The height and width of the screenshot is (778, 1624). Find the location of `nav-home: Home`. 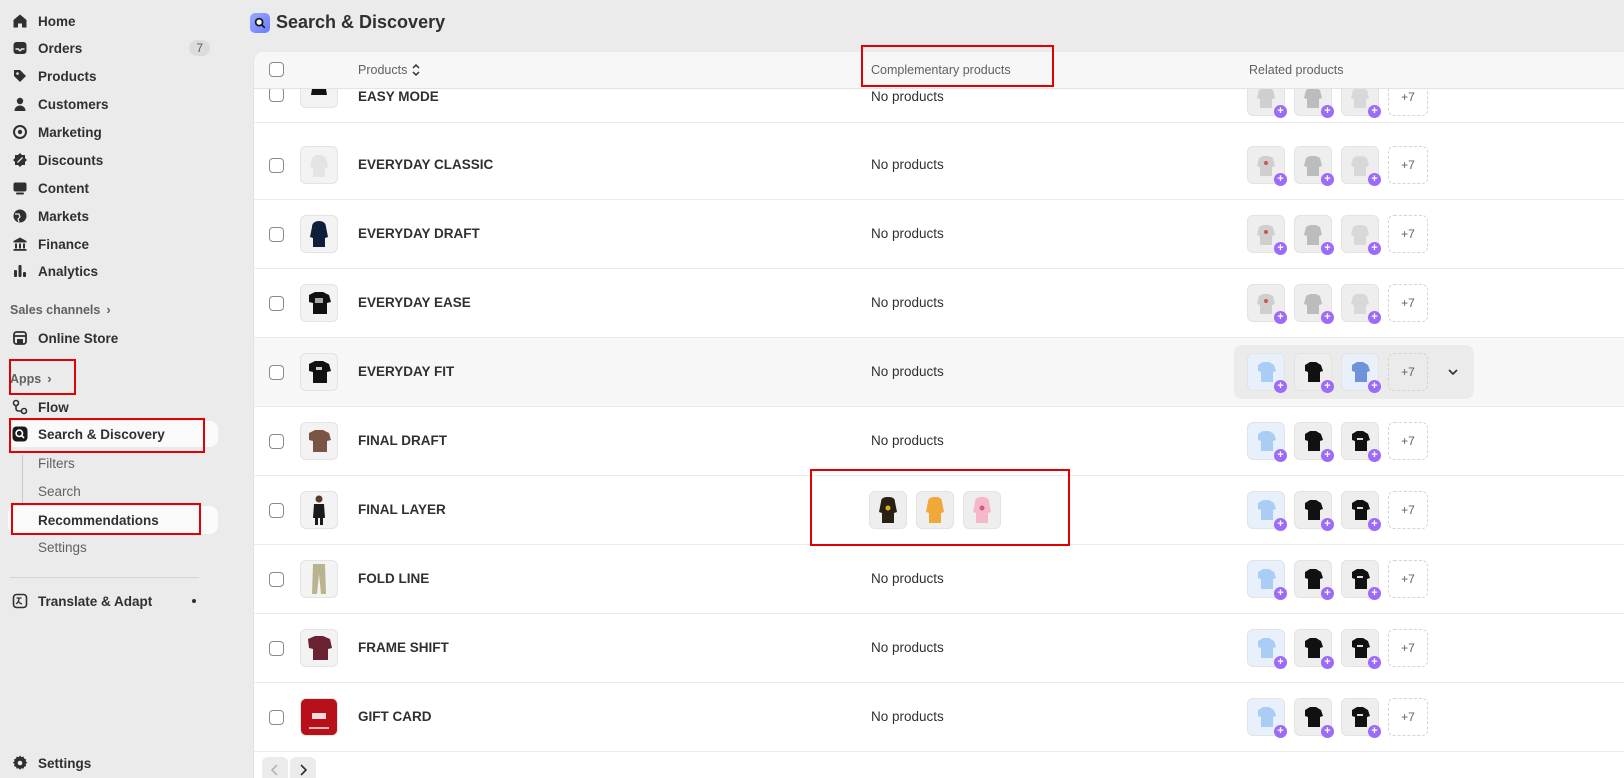

nav-home: Home is located at coordinates (113, 21).